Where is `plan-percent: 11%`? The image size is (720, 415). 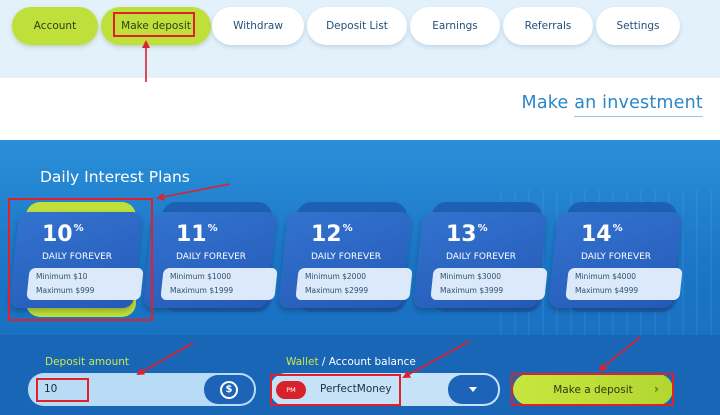
plan-percent: 11% is located at coordinates (197, 234).